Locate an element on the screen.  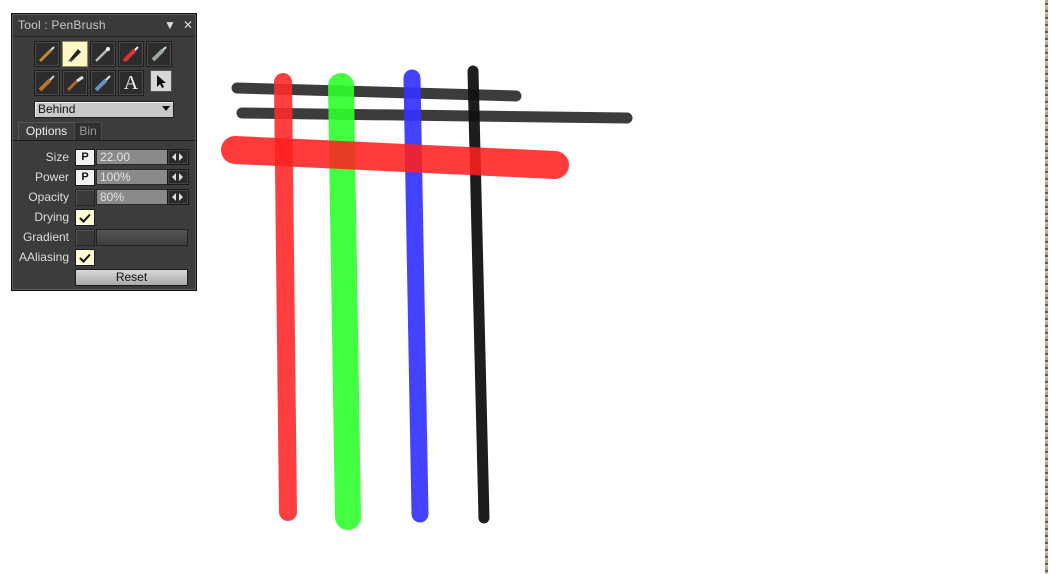
panel-menu-icon: ▼ is located at coordinates (170, 25).